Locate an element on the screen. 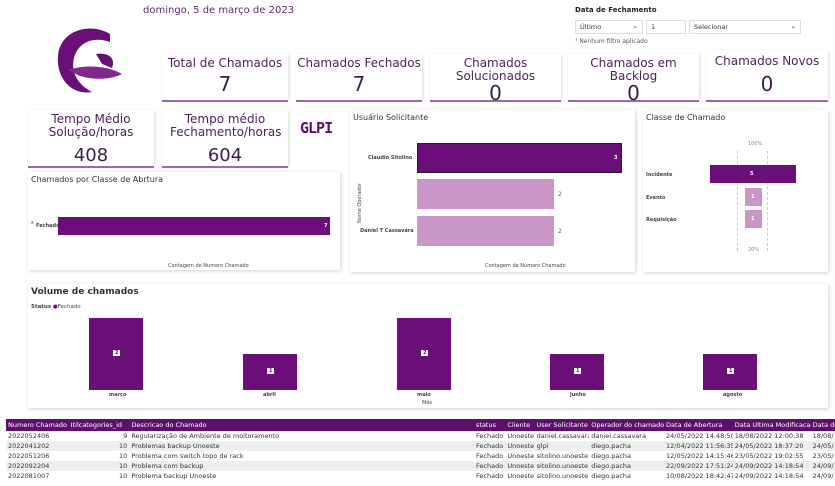  table-cell: diego.pacha is located at coordinates (611, 456).